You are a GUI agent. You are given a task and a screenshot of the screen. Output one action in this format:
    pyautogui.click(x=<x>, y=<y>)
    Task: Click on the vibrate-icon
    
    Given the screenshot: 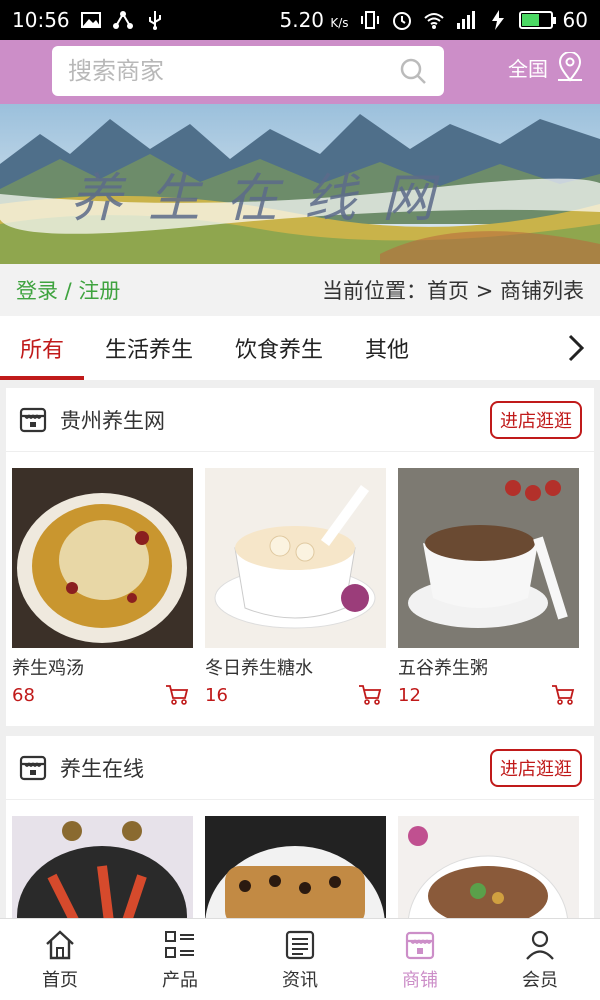 What is the action you would take?
    pyautogui.click(x=369, y=20)
    